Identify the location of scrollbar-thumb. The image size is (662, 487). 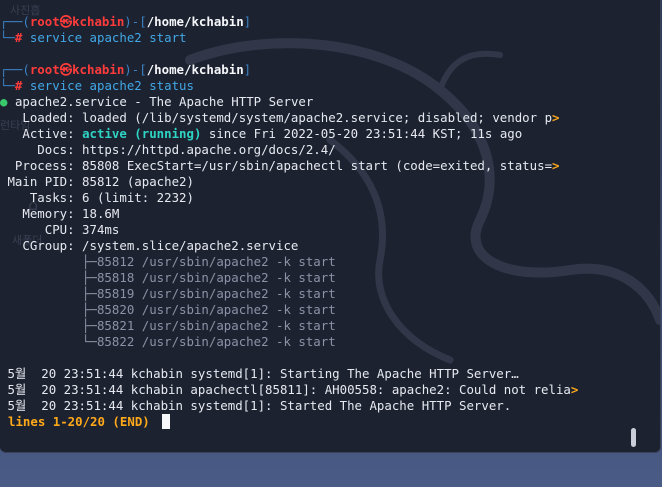
(633, 437).